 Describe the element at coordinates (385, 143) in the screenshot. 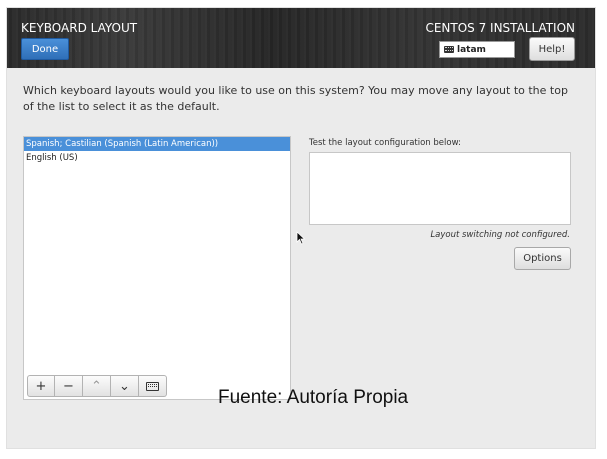

I see `test-label: Test the layout configuration below:` at that location.